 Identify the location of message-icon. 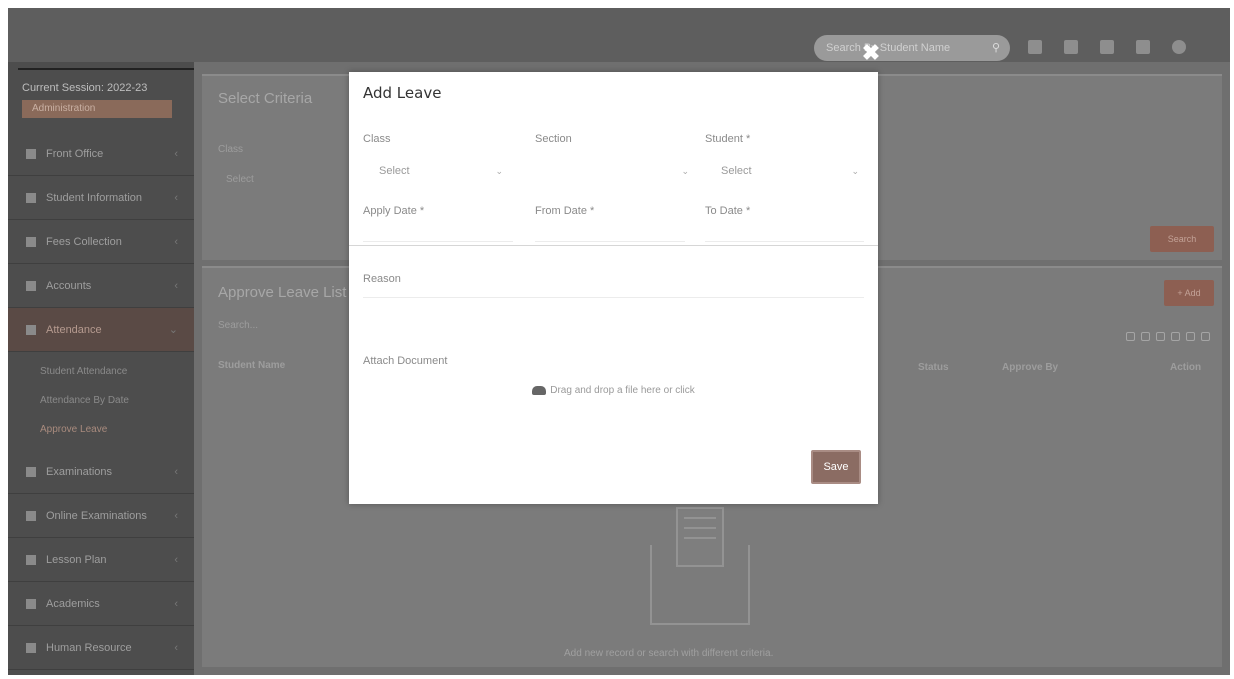
(1143, 47).